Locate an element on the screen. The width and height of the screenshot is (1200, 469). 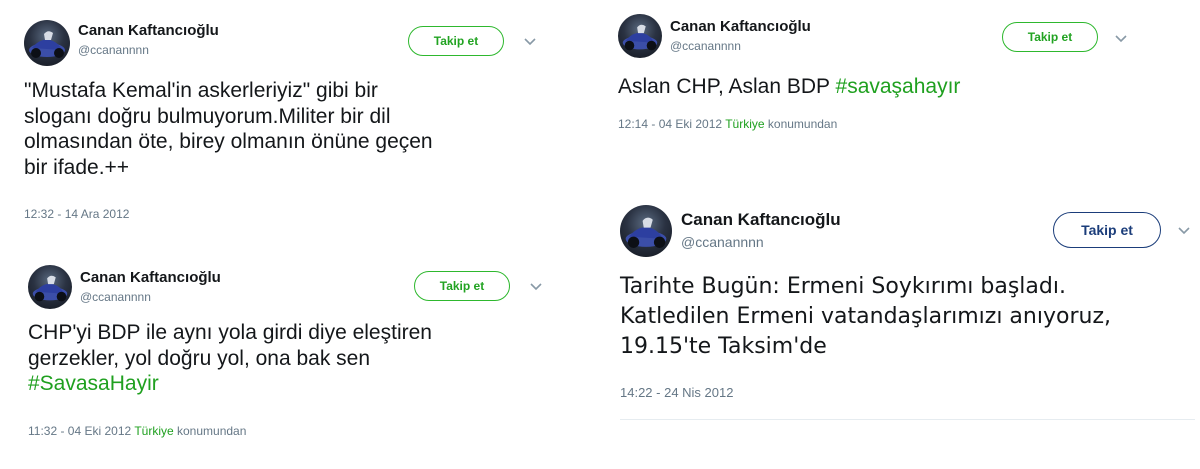
tweet-text: Aslan CHP, Aslan BDP #savaşahayır is located at coordinates (898, 87).